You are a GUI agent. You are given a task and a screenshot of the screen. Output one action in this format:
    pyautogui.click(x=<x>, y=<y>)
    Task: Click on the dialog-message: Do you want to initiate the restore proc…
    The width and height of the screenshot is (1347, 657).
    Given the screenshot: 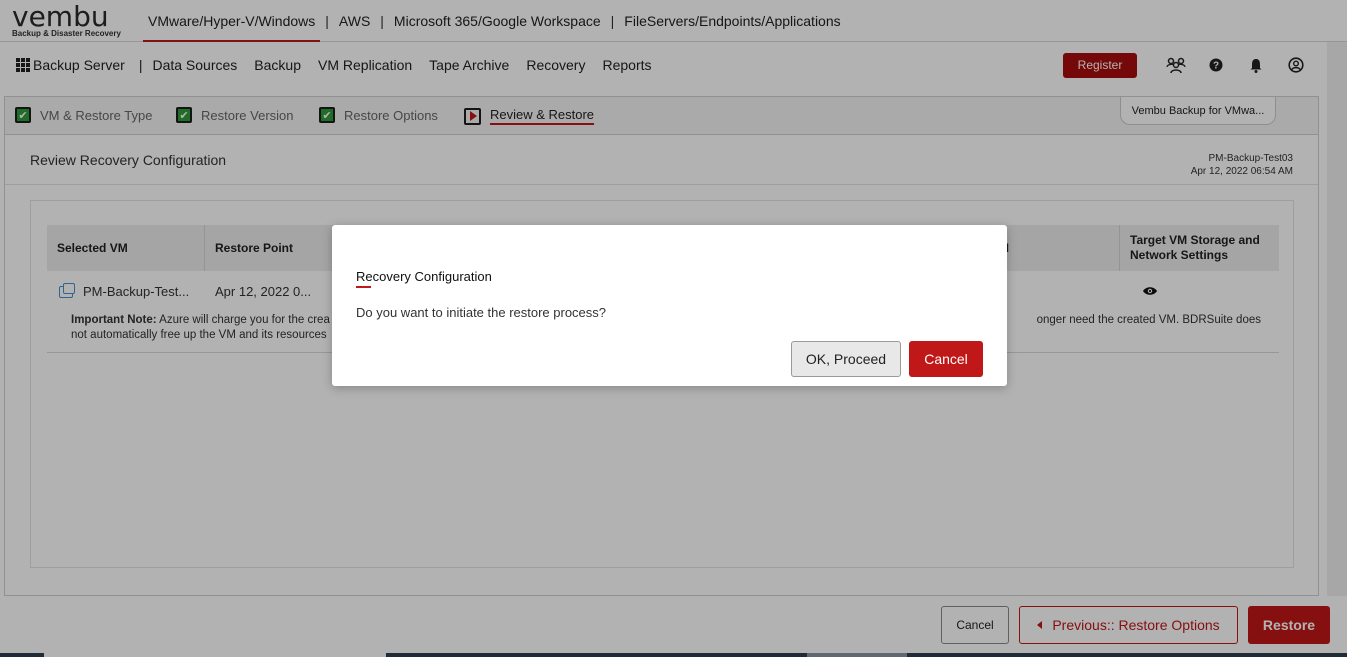 What is the action you would take?
    pyautogui.click(x=481, y=312)
    